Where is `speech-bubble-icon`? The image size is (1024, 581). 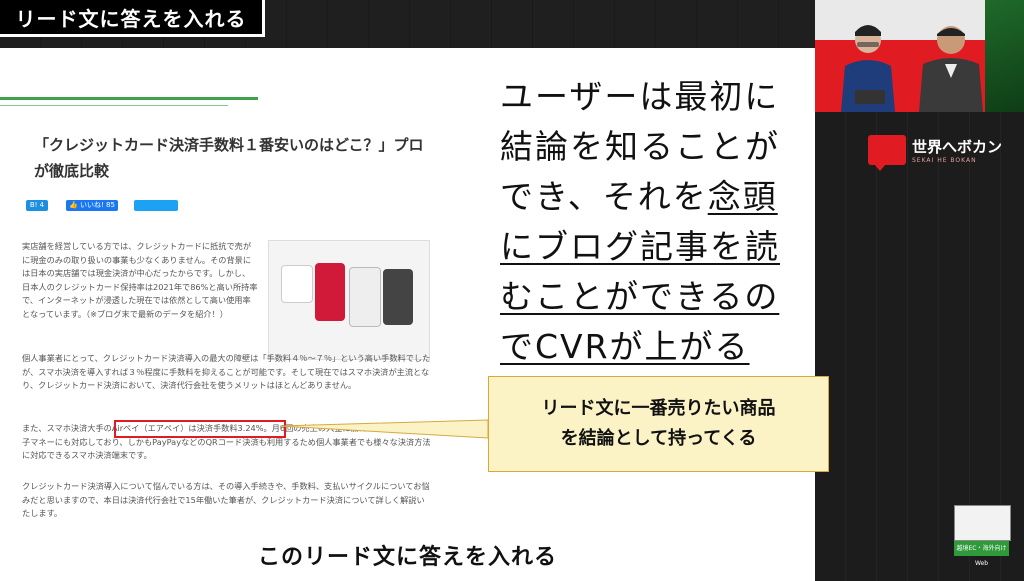 speech-bubble-icon is located at coordinates (887, 153).